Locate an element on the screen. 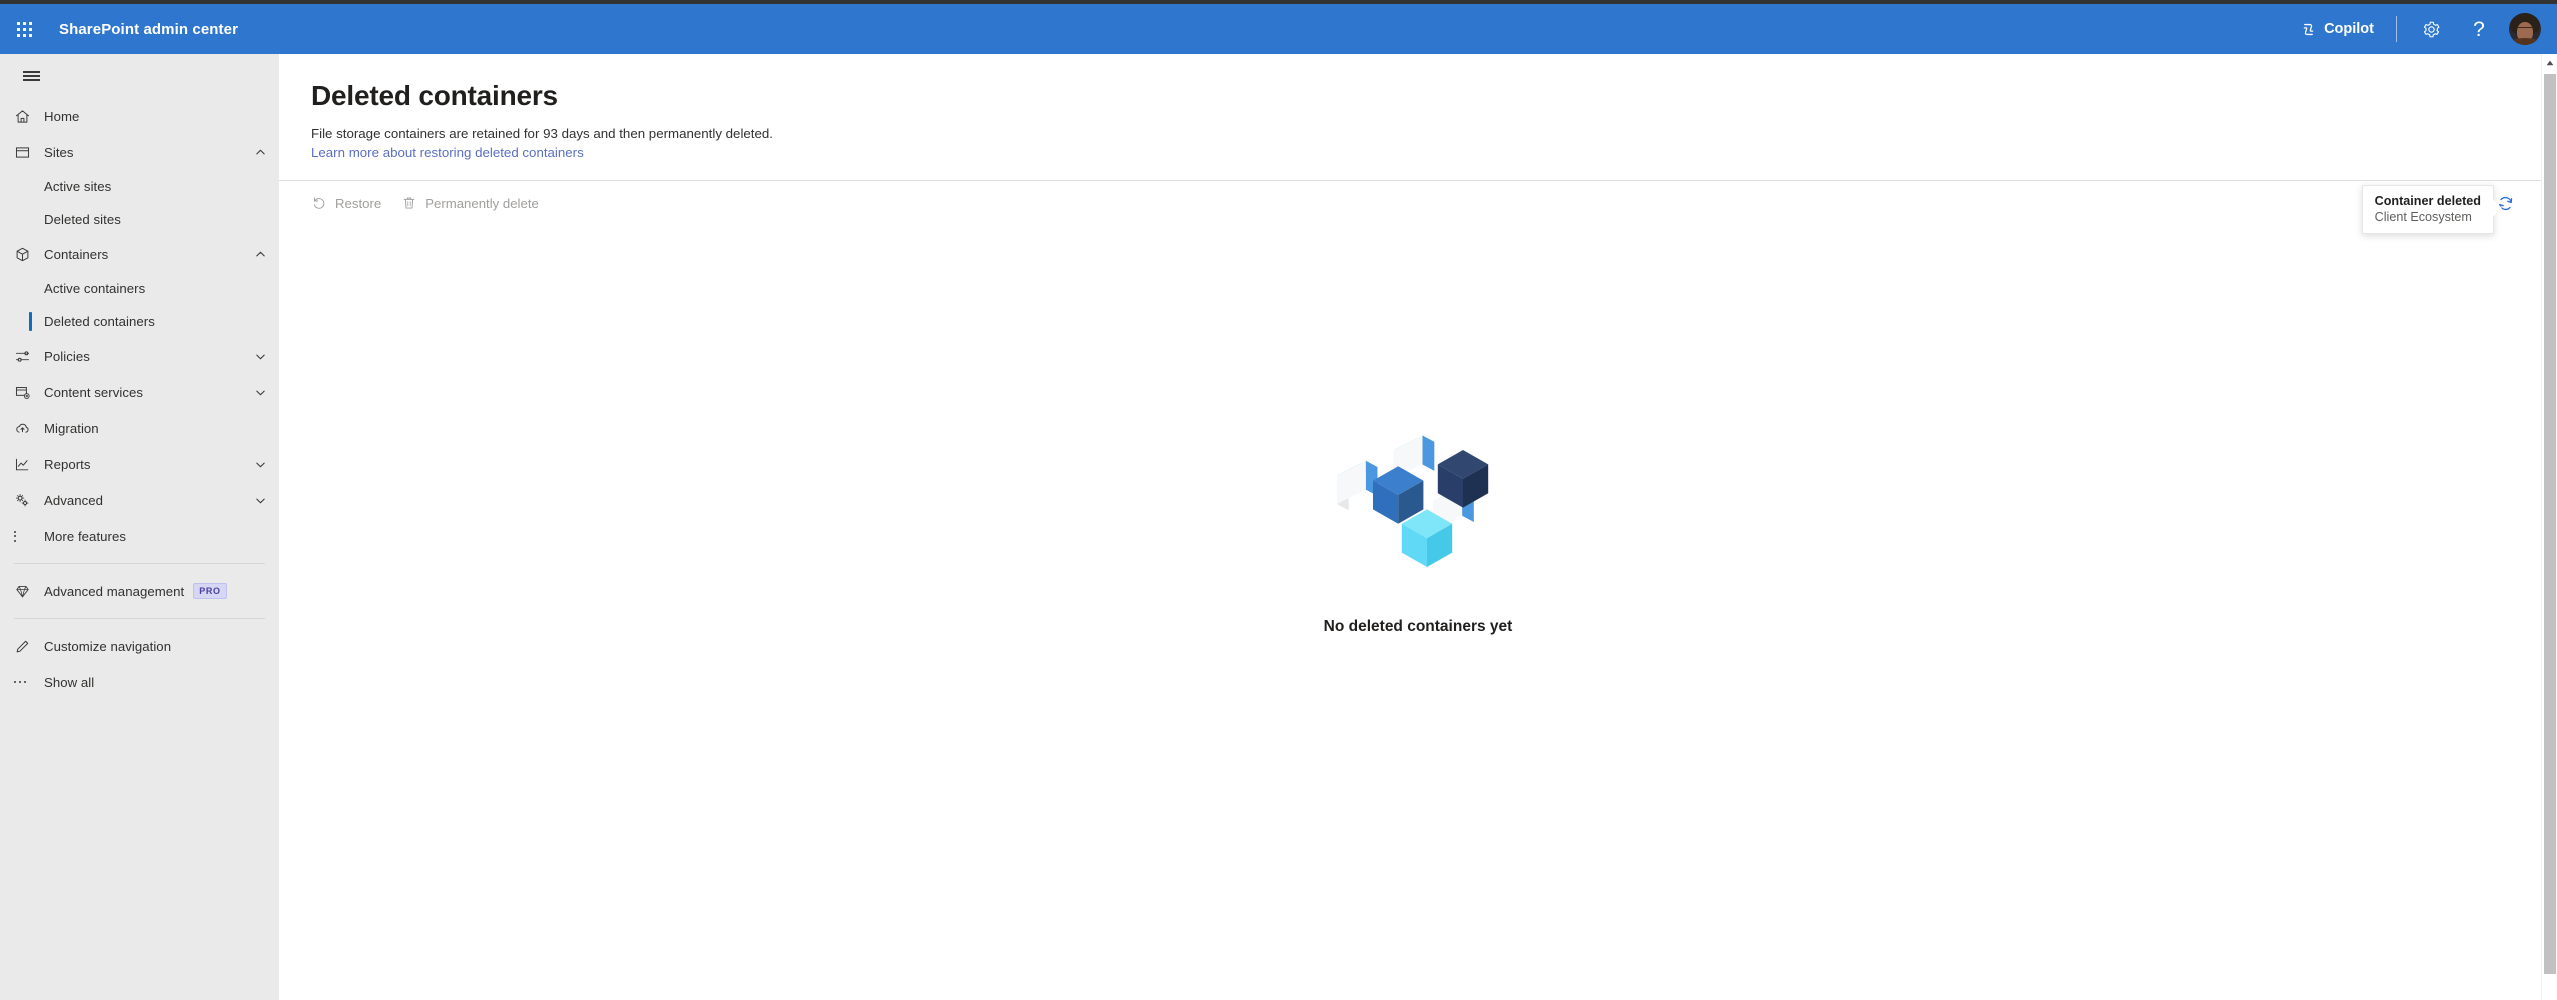 The height and width of the screenshot is (1000, 2557). copilot-button: Copilot is located at coordinates (2337, 29).